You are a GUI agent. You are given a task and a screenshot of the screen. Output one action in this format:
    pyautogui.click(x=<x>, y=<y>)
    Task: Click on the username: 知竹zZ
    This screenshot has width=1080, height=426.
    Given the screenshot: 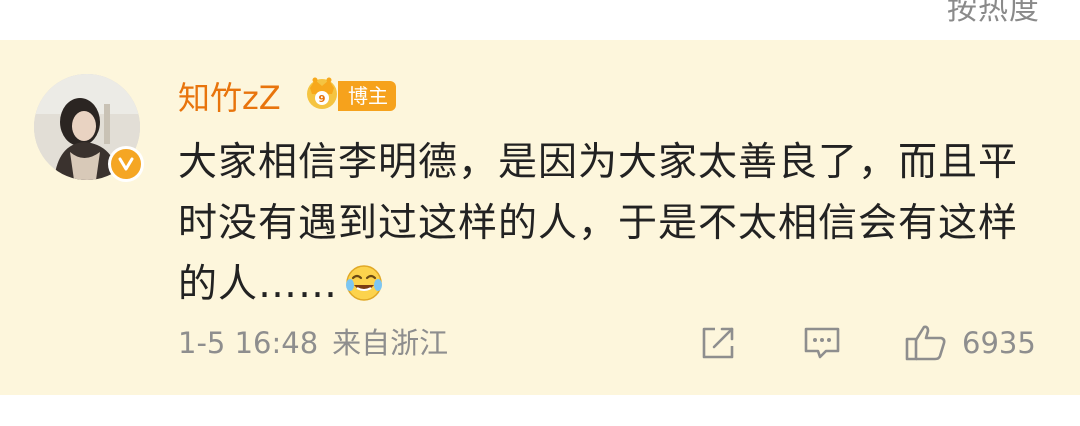 What is the action you would take?
    pyautogui.click(x=229, y=98)
    